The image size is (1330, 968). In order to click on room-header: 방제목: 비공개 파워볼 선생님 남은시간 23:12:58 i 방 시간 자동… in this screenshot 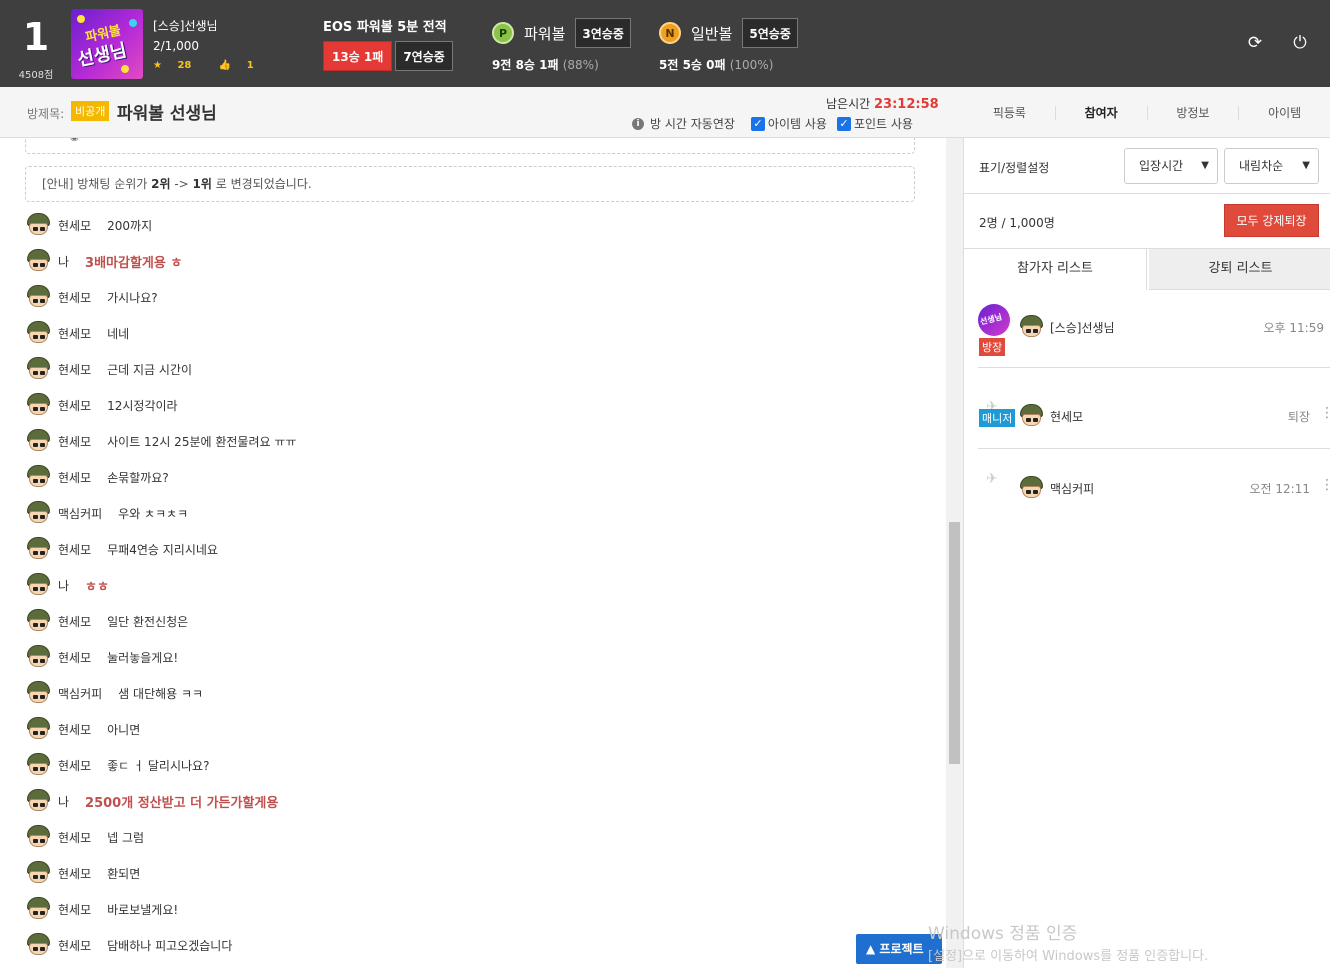, I will do `click(665, 112)`.